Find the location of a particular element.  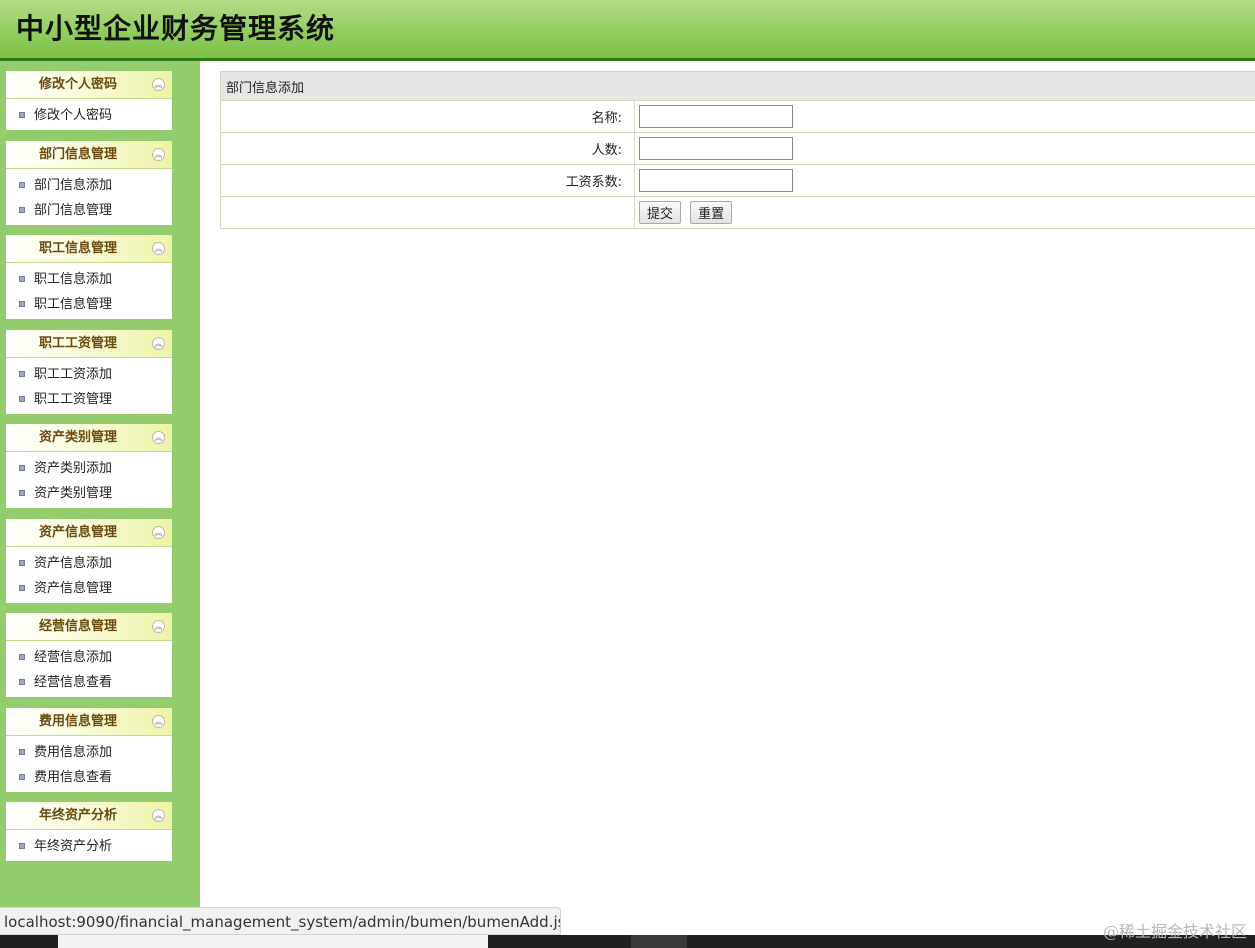

menu-group-asset-info: 资产信息管理 ︽ 资产信息添加 资产信息管理 is located at coordinates (89, 561).